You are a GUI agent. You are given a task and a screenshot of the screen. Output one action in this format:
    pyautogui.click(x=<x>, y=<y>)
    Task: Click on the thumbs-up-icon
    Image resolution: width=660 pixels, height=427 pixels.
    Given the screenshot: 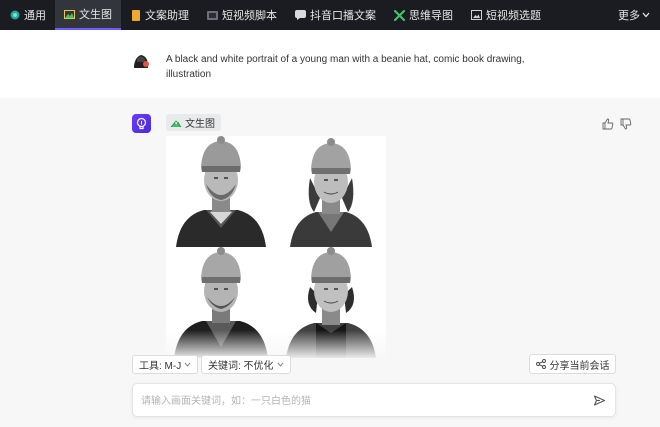 What is the action you would take?
    pyautogui.click(x=608, y=123)
    